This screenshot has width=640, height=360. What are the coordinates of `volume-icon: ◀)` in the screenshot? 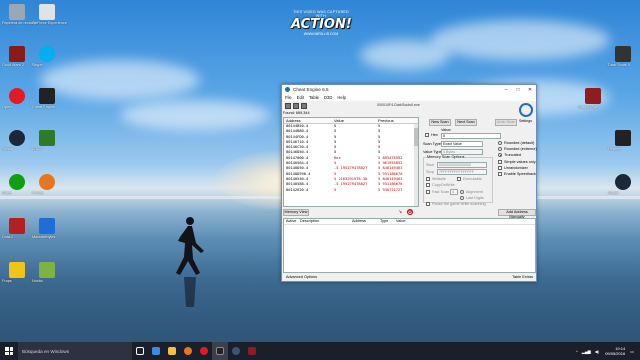 It's located at (597, 351).